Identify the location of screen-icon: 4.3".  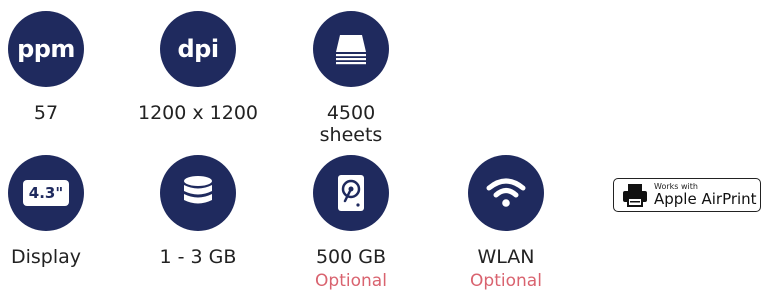
(46, 193).